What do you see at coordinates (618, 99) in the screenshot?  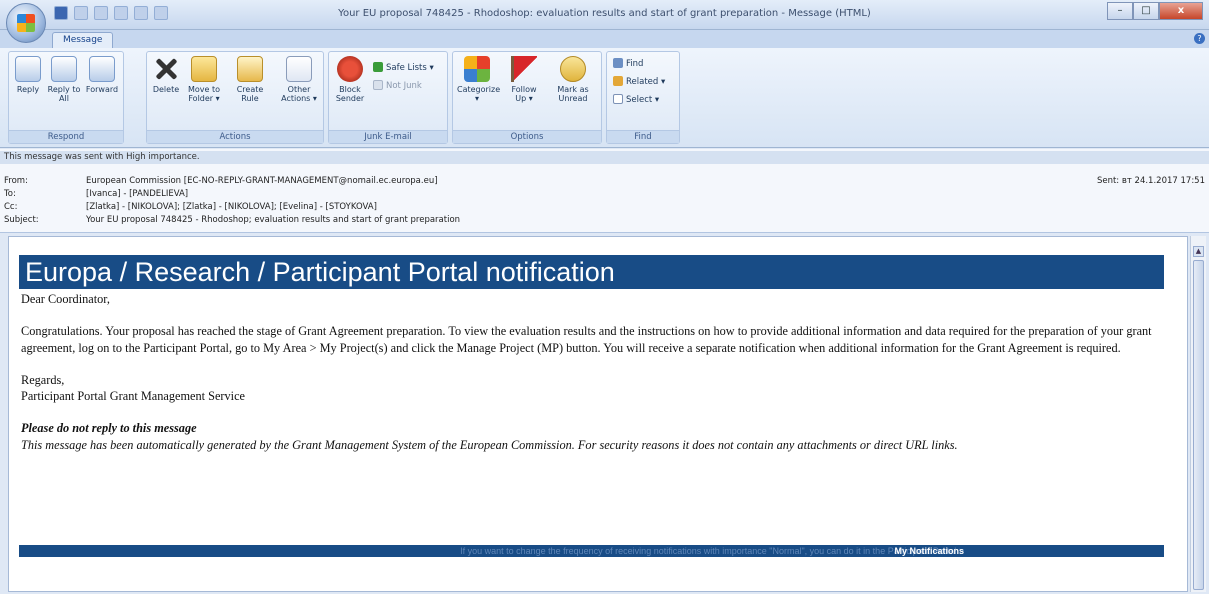 I see `select-icon` at bounding box center [618, 99].